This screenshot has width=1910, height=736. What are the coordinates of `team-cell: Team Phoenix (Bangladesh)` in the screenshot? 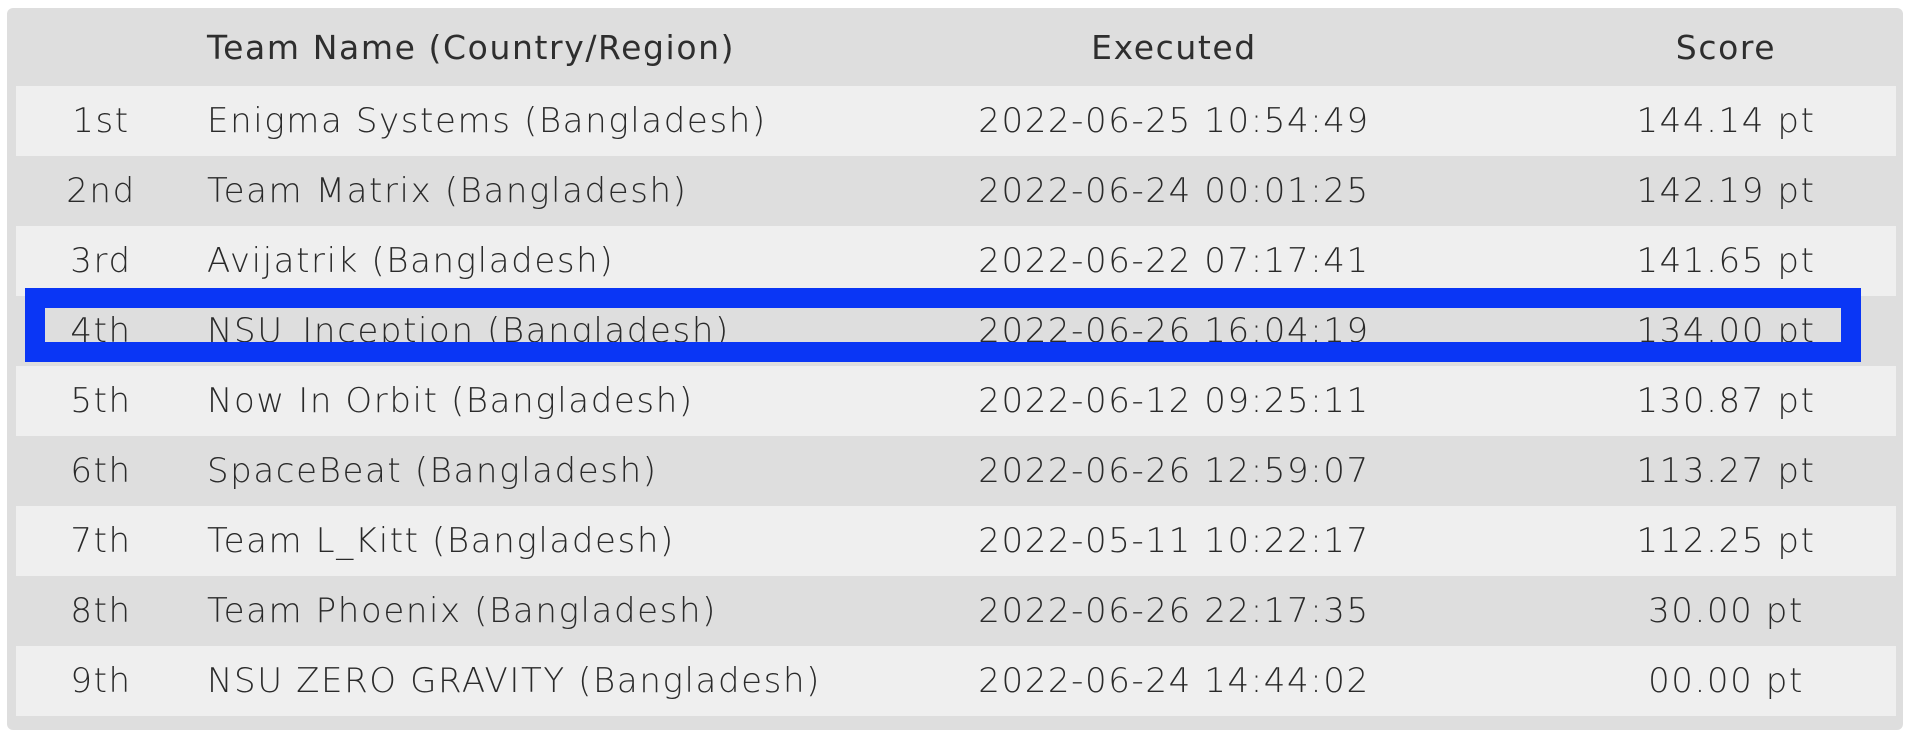 It's located at (462, 611).